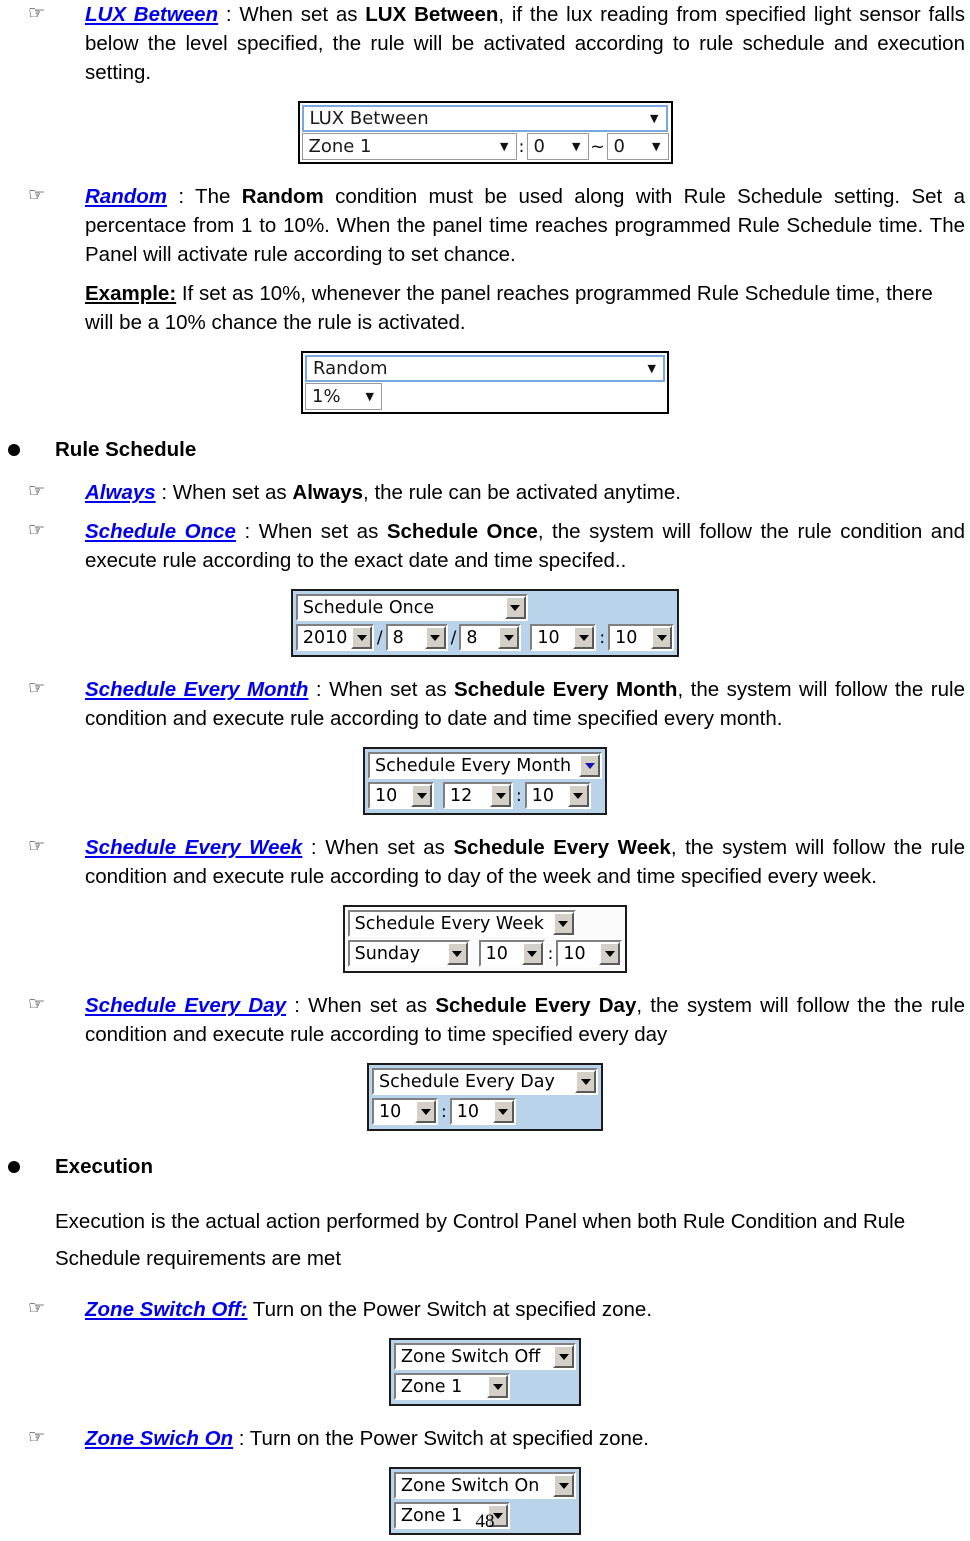  I want to click on heading-execution-label: Execution, so click(104, 1166).